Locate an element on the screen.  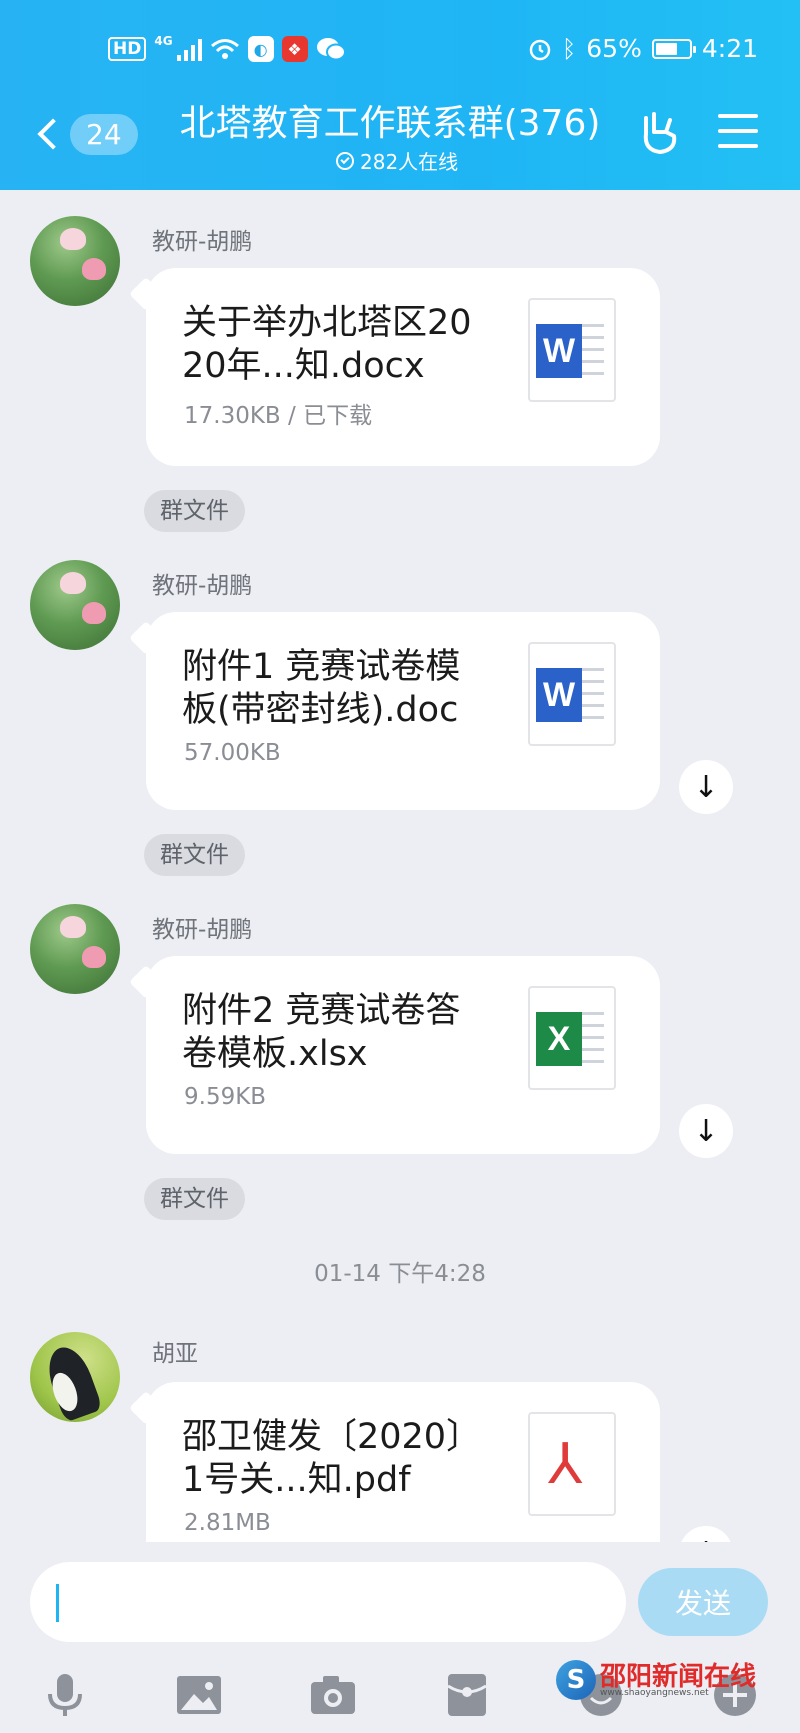
send-button: 发送 is located at coordinates (703, 1602).